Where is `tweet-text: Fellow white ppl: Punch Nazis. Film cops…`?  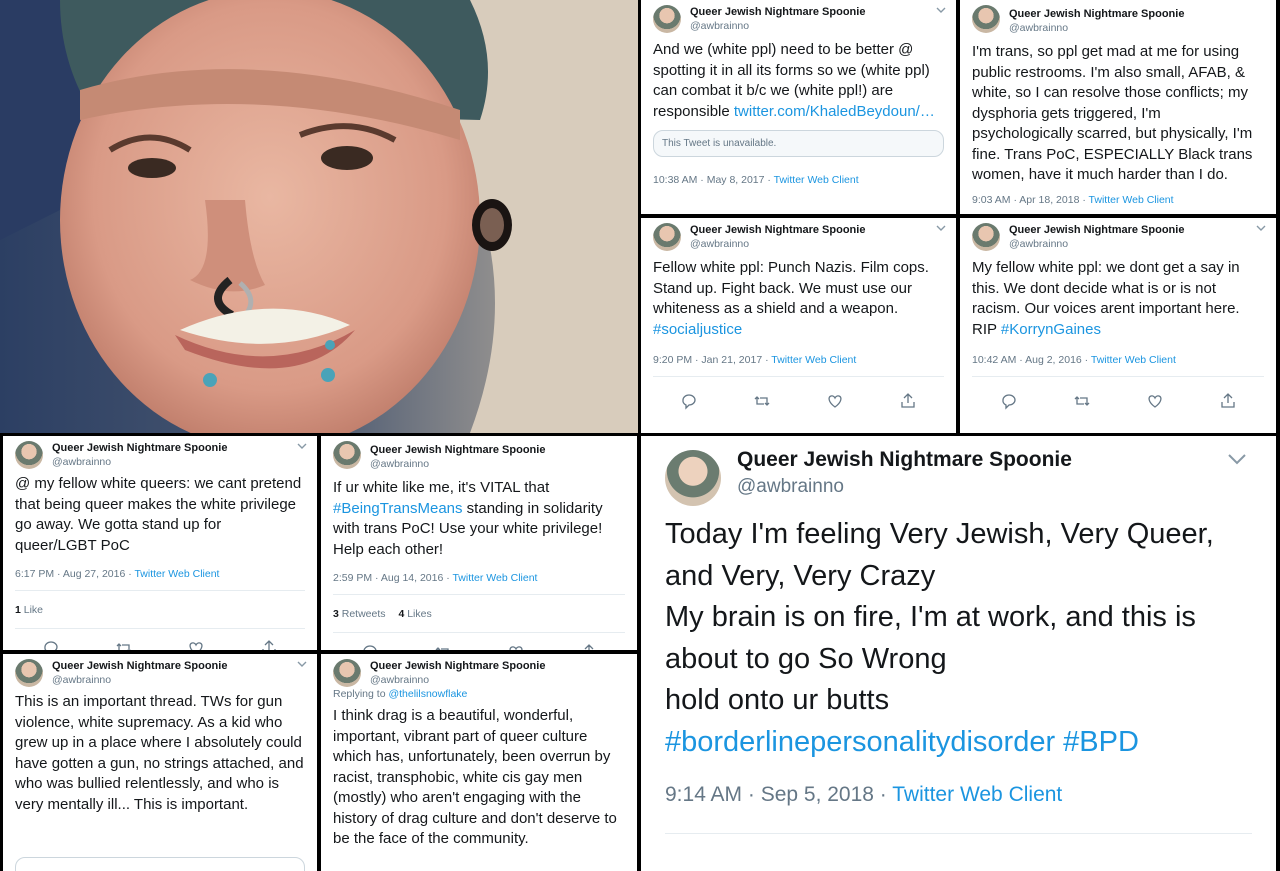
tweet-text: Fellow white ppl: Punch Nazis. Film cops… is located at coordinates (791, 298).